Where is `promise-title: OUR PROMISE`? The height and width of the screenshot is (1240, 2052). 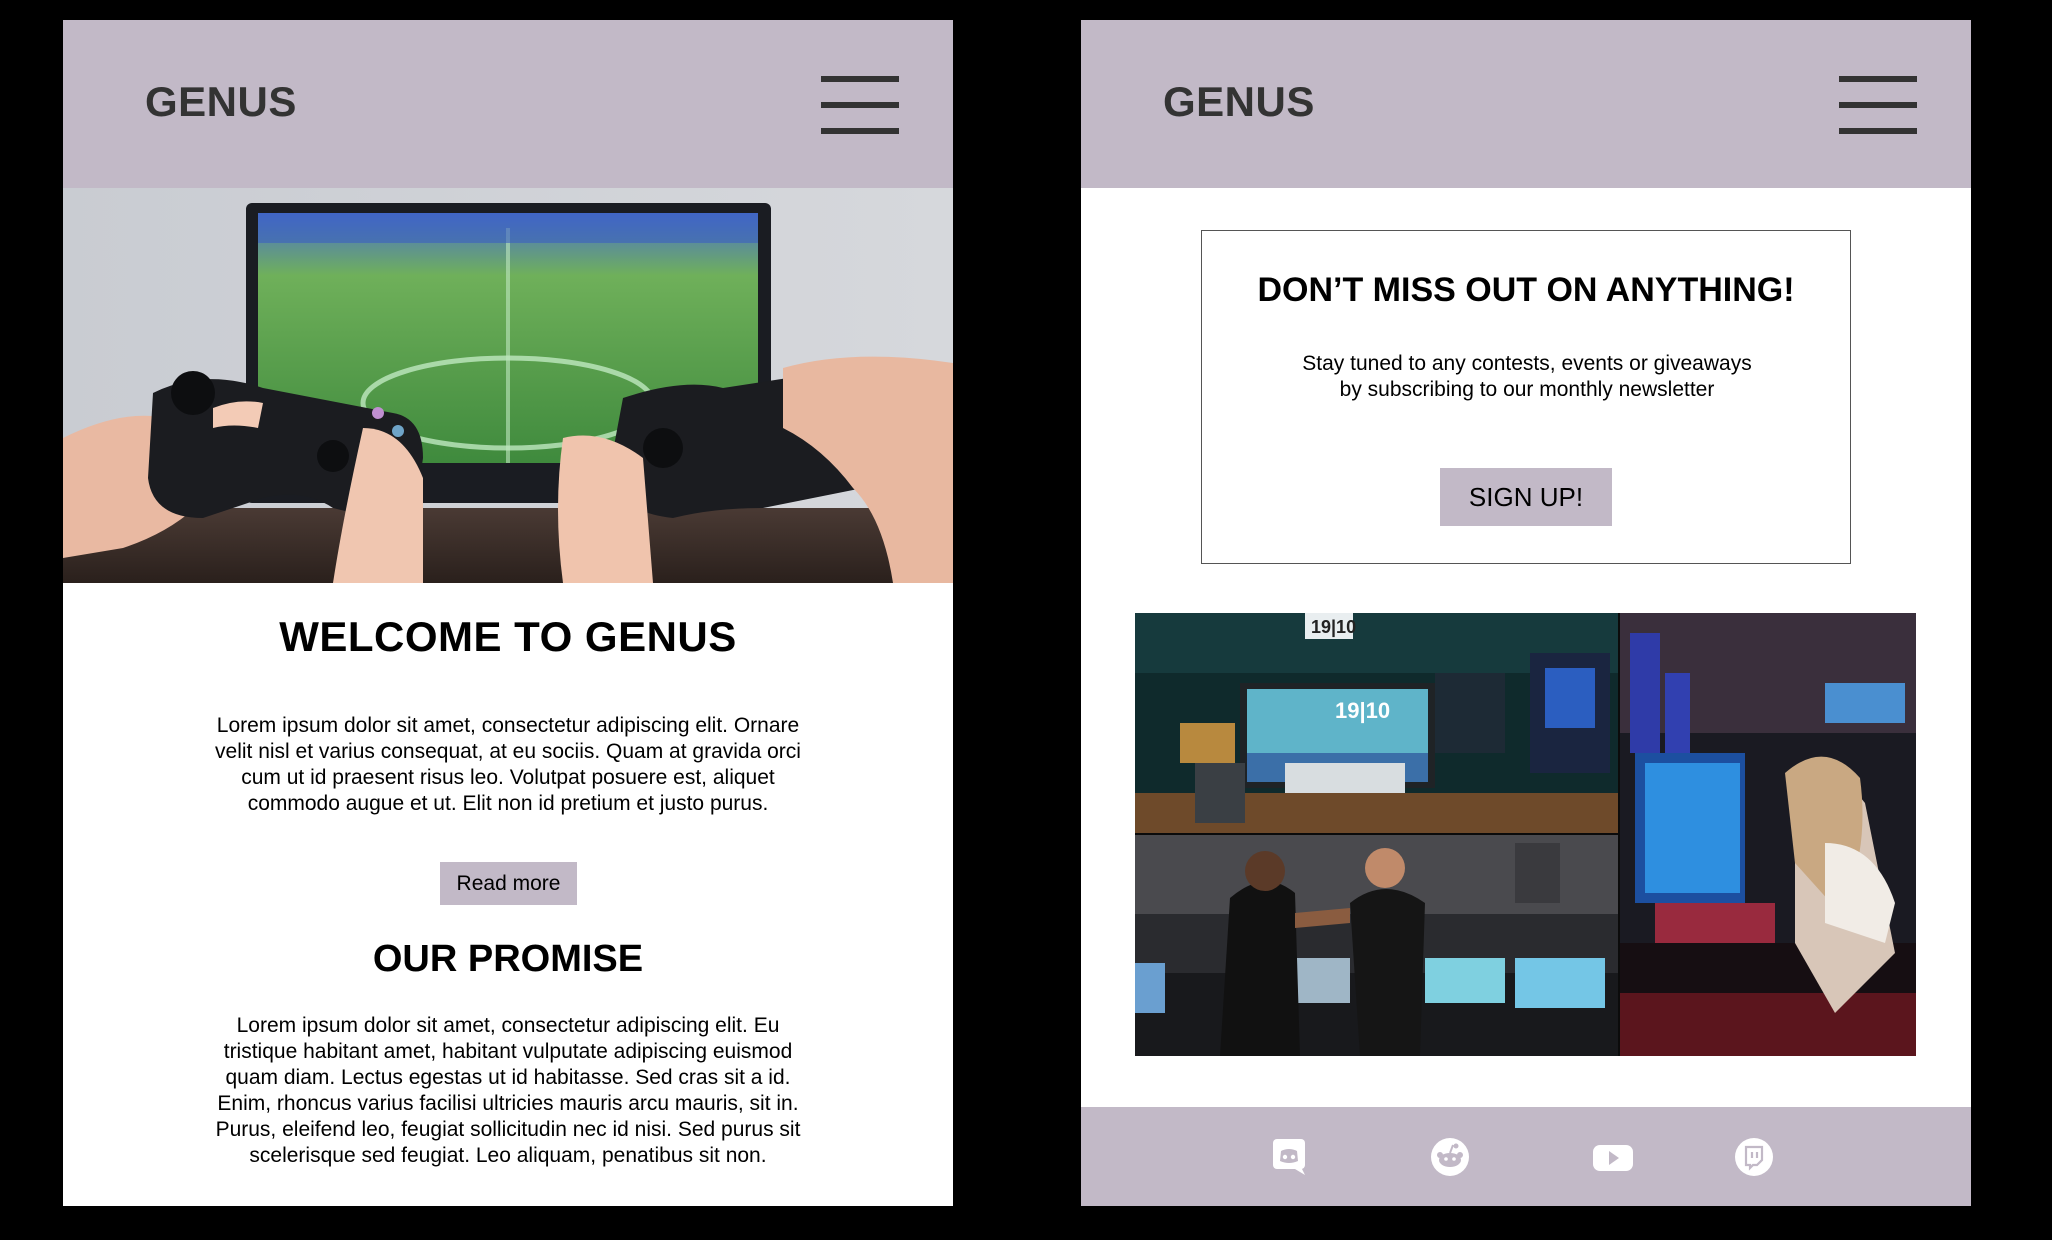 promise-title: OUR PROMISE is located at coordinates (508, 959).